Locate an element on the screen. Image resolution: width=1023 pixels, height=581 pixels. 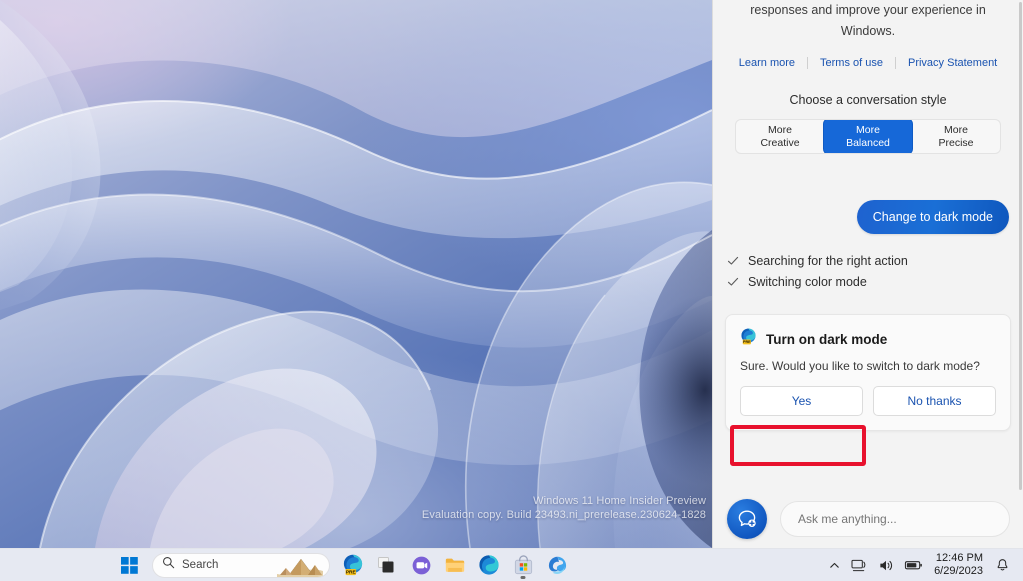
store-icon is located at coordinates (523, 564).